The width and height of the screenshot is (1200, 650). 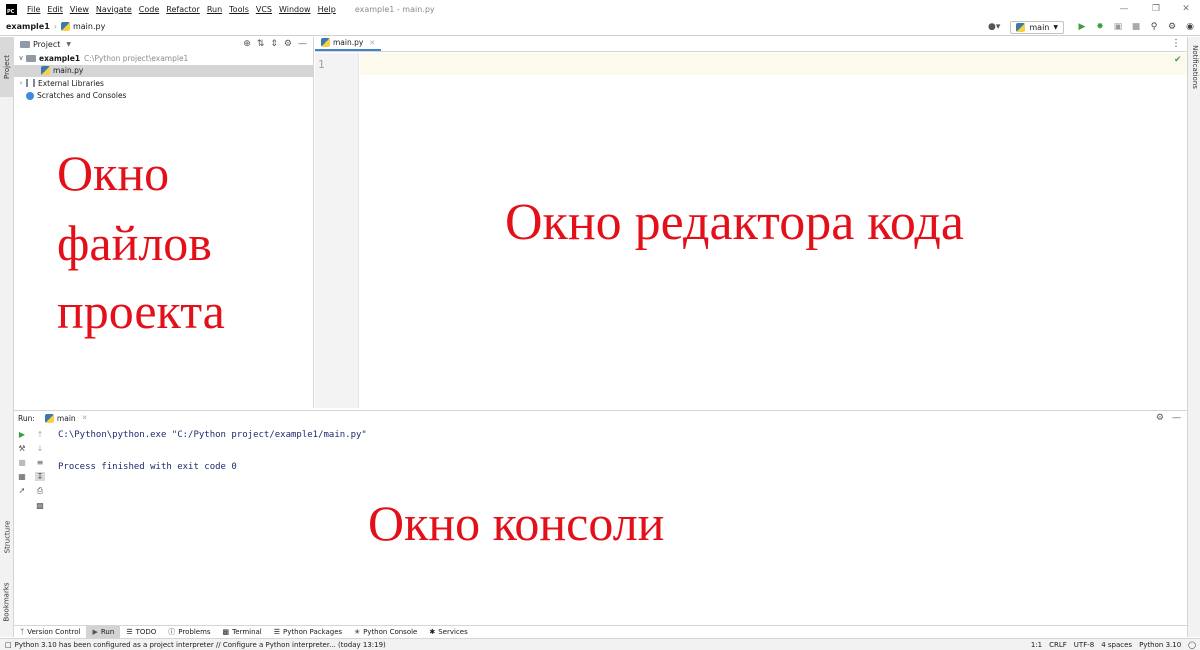 What do you see at coordinates (40, 434) in the screenshot?
I see `arrow-up-icon: ↑` at bounding box center [40, 434].